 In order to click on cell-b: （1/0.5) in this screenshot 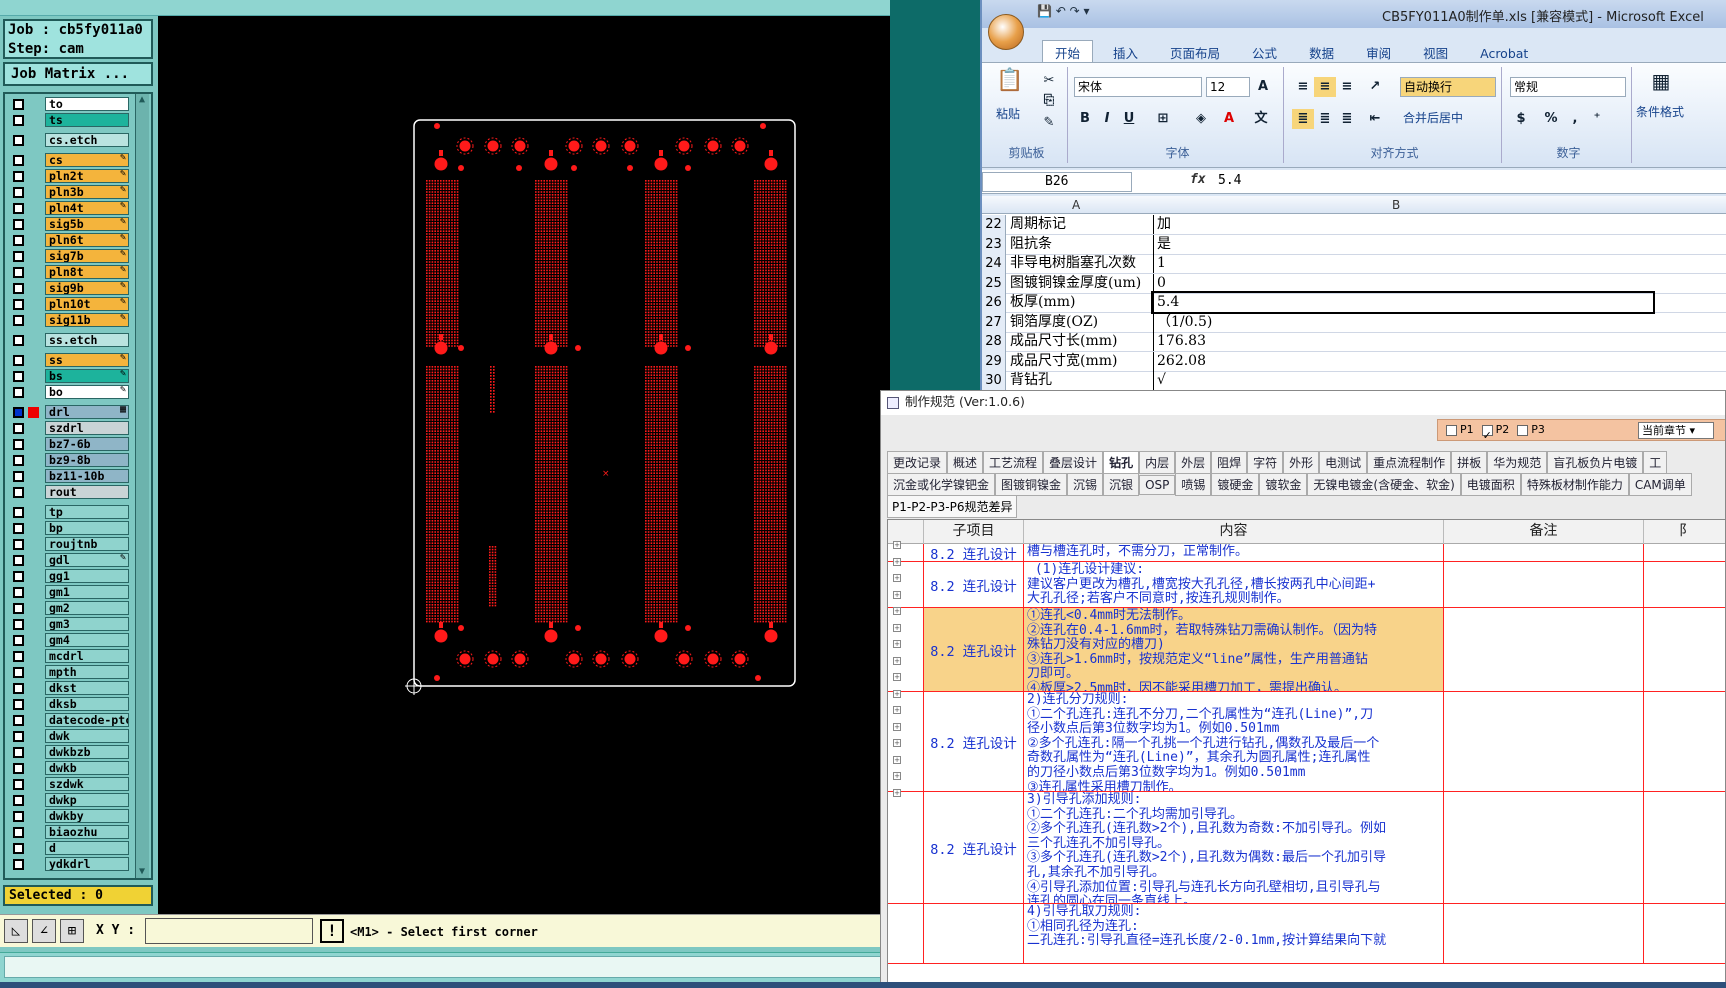, I will do `click(1403, 322)`.